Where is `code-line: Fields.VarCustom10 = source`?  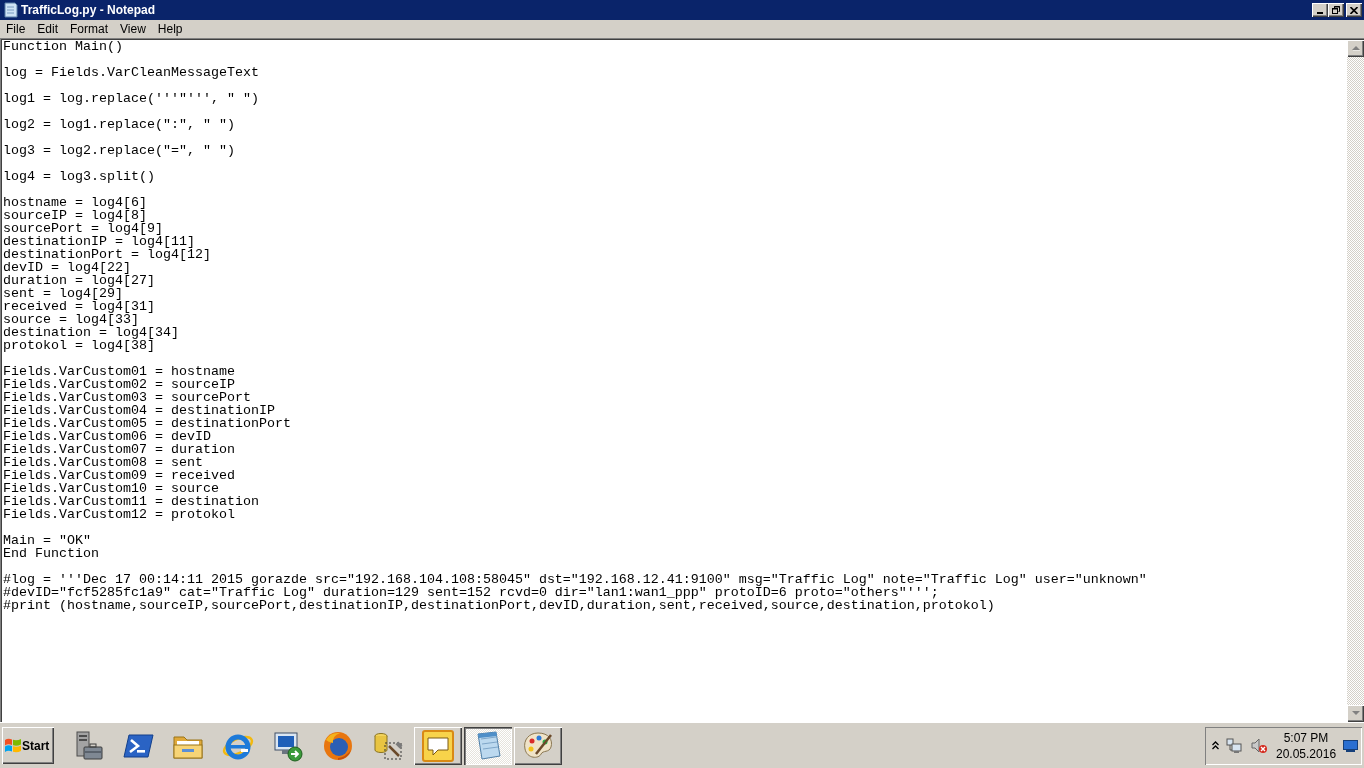
code-line: Fields.VarCustom10 = source is located at coordinates (111, 488).